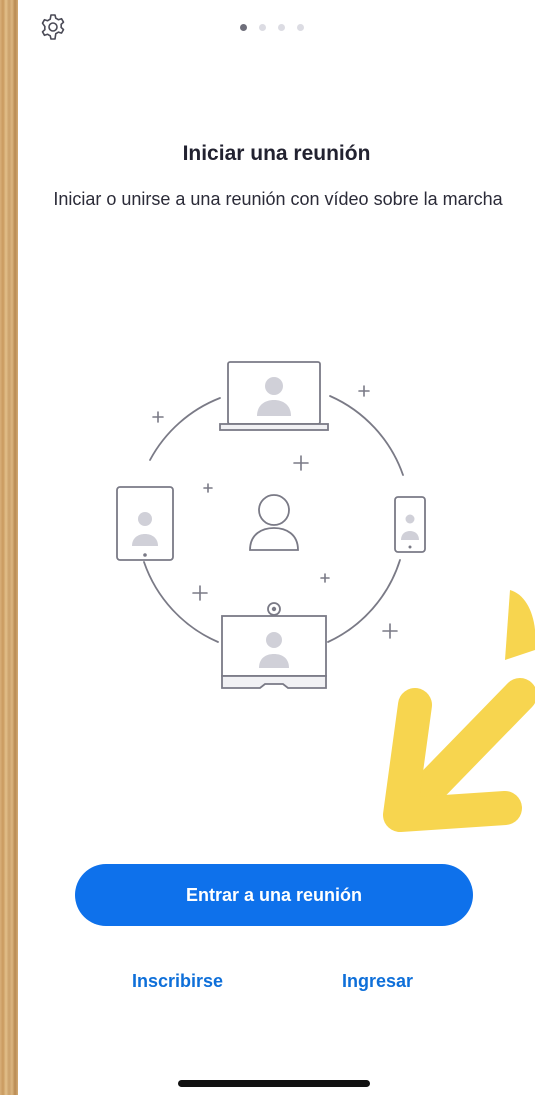 This screenshot has width=535, height=1095. What do you see at coordinates (459, 711) in the screenshot?
I see `arrow-annotation-icon` at bounding box center [459, 711].